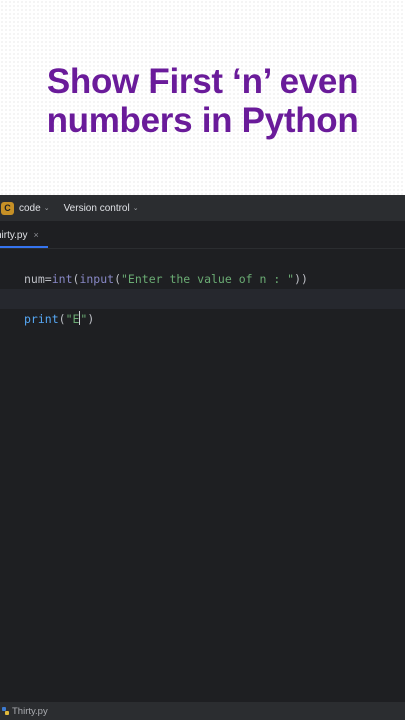 This screenshot has height=720, width=405. I want to click on status-file-name: Thirty.py, so click(30, 711).